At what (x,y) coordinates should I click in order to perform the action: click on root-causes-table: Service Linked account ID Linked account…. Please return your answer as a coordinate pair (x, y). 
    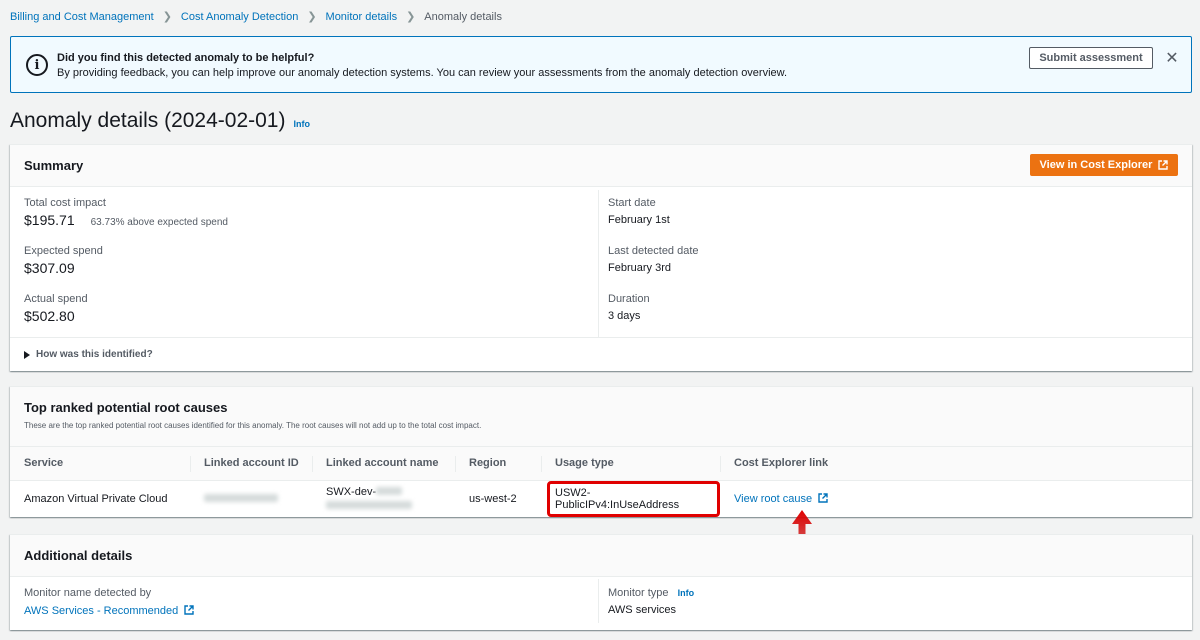
    Looking at the image, I should click on (601, 482).